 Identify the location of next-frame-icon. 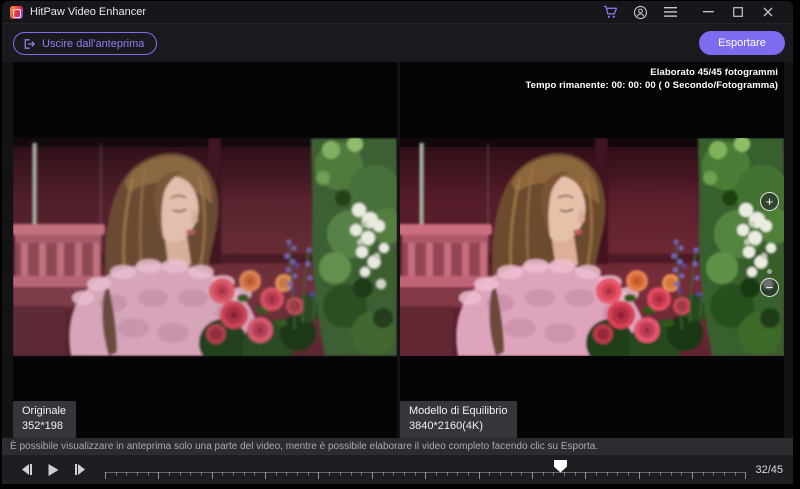
(79, 469).